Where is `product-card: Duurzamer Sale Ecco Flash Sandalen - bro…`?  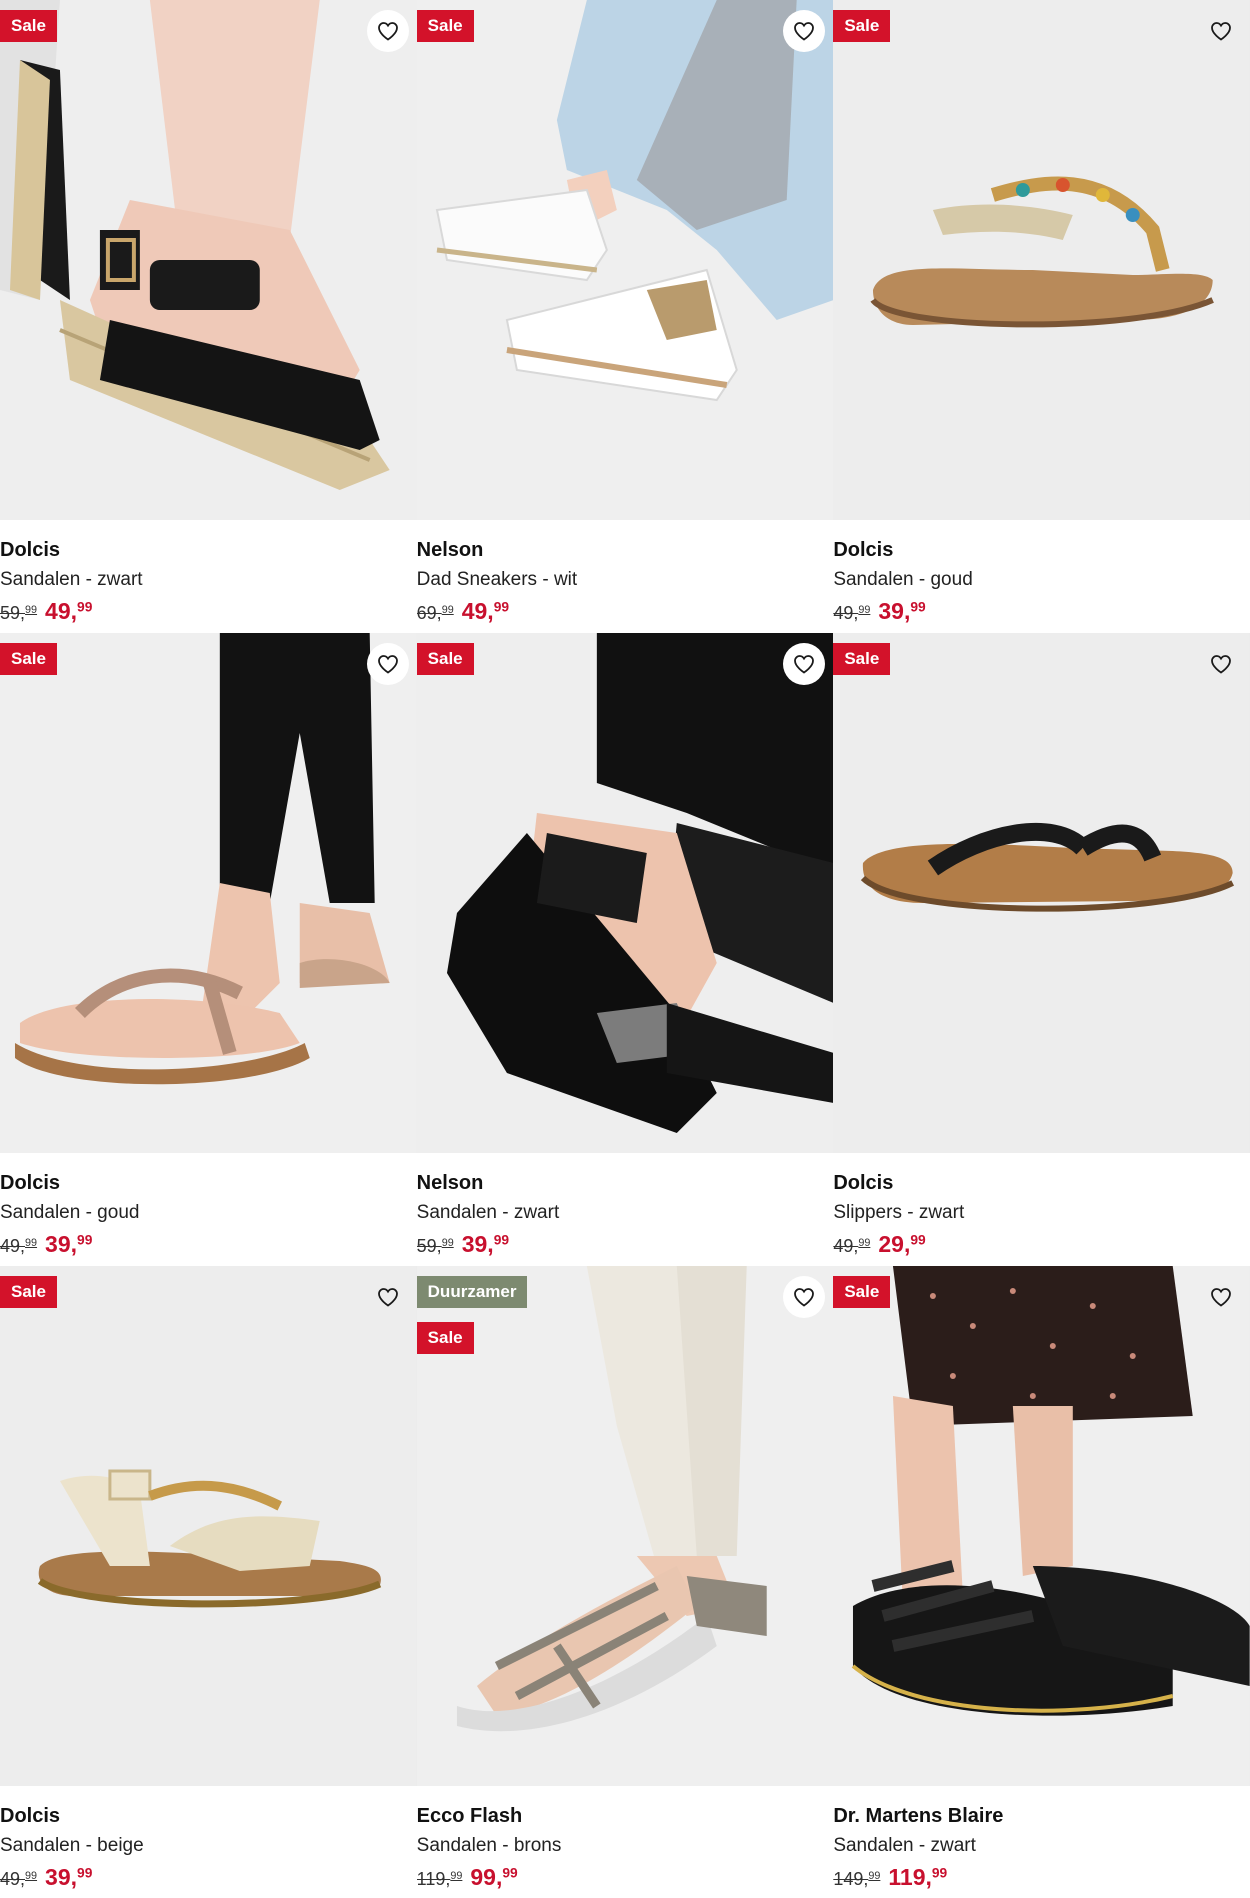
product-card: Duurzamer Sale Ecco Flash Sandalen - bro… is located at coordinates (625, 1582).